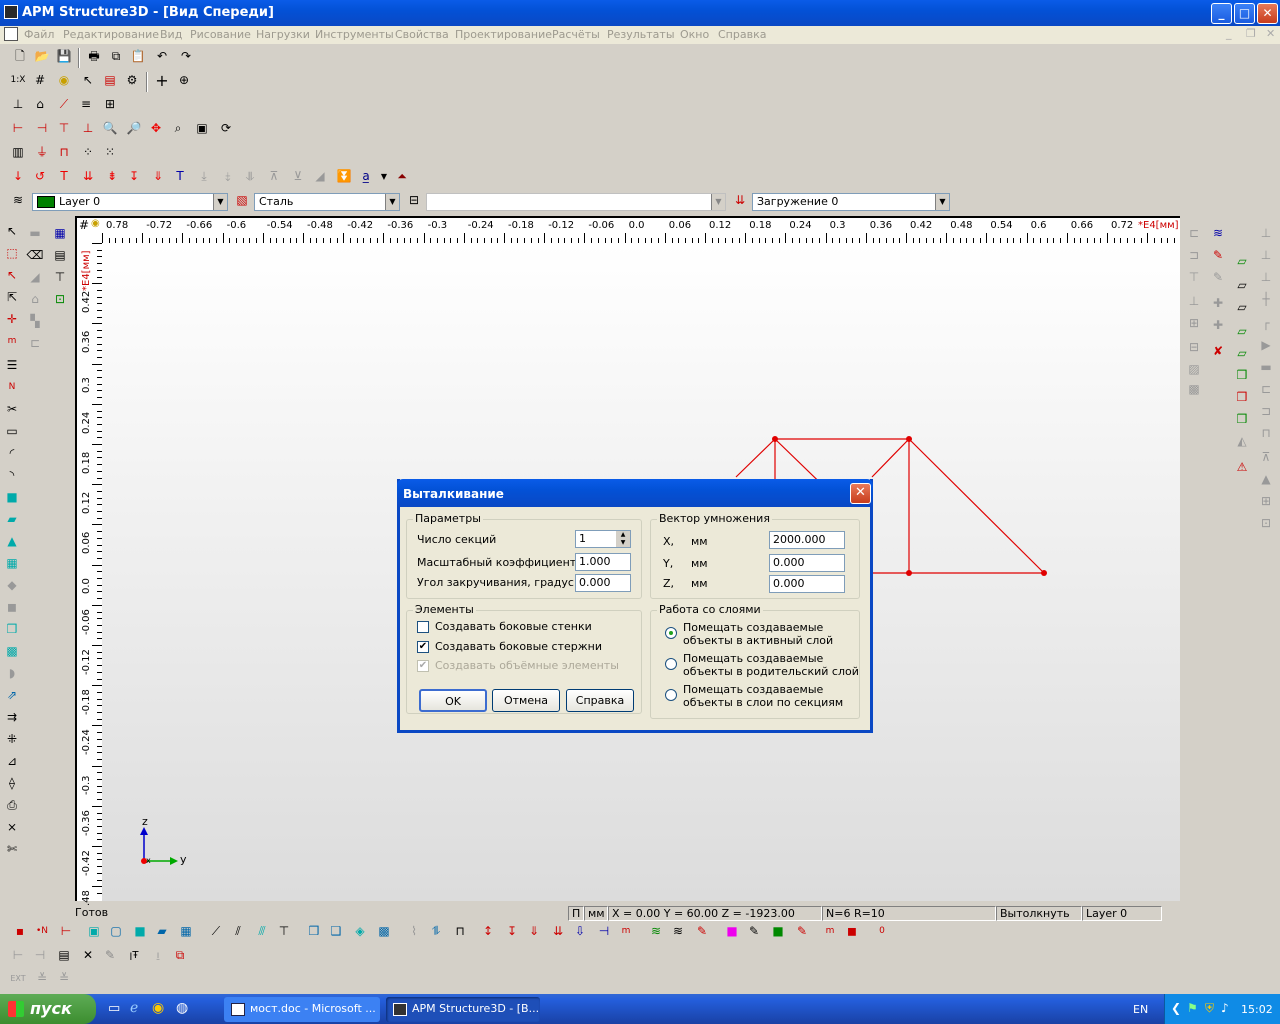 This screenshot has width=1280, height=1024. What do you see at coordinates (64, 956) in the screenshot?
I see `result-table-icon: ▤` at bounding box center [64, 956].